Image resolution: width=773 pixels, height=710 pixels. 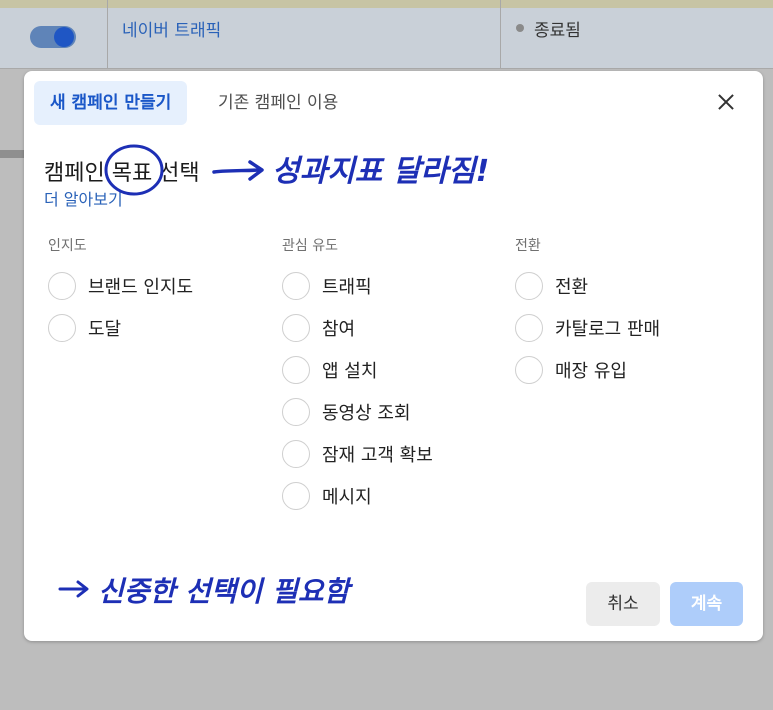 What do you see at coordinates (134, 170) in the screenshot?
I see `annotation-circle` at bounding box center [134, 170].